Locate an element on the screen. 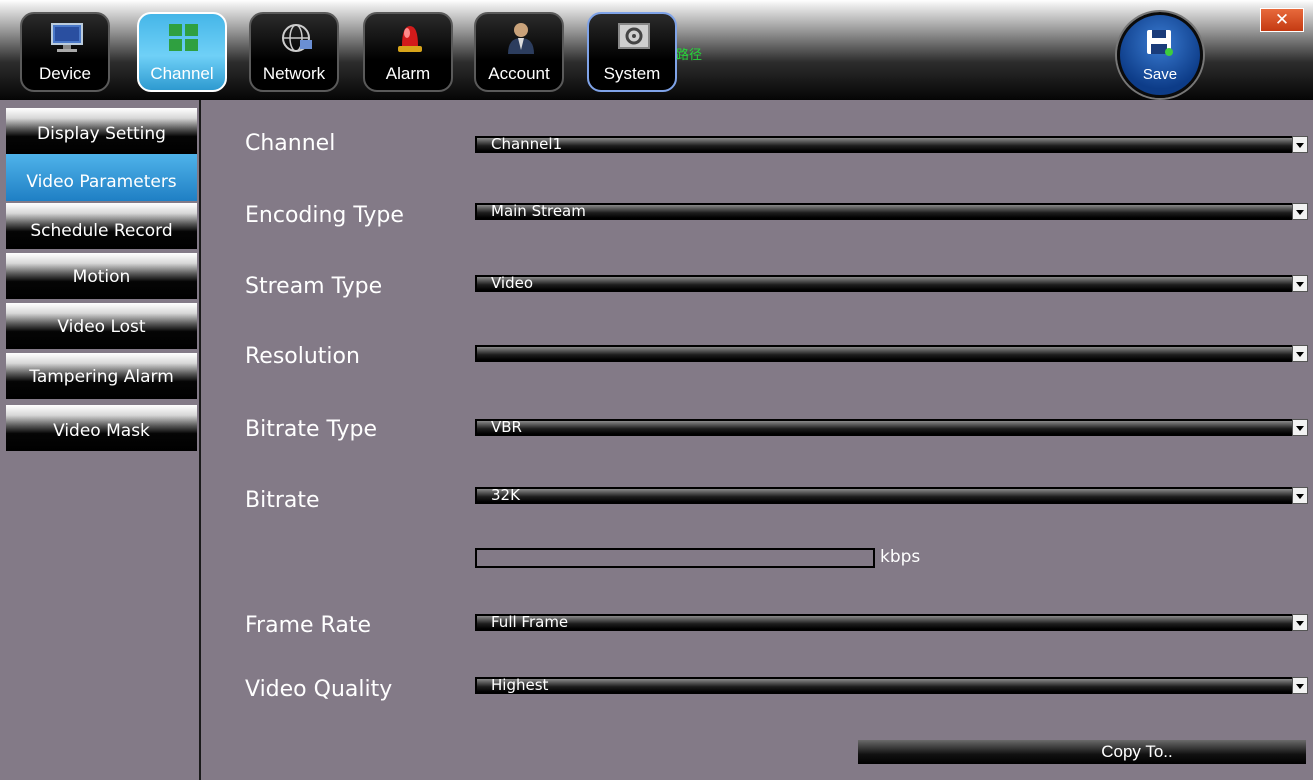 Image resolution: width=1313 pixels, height=780 pixels. alarm-button-label: Alarm is located at coordinates (408, 73).